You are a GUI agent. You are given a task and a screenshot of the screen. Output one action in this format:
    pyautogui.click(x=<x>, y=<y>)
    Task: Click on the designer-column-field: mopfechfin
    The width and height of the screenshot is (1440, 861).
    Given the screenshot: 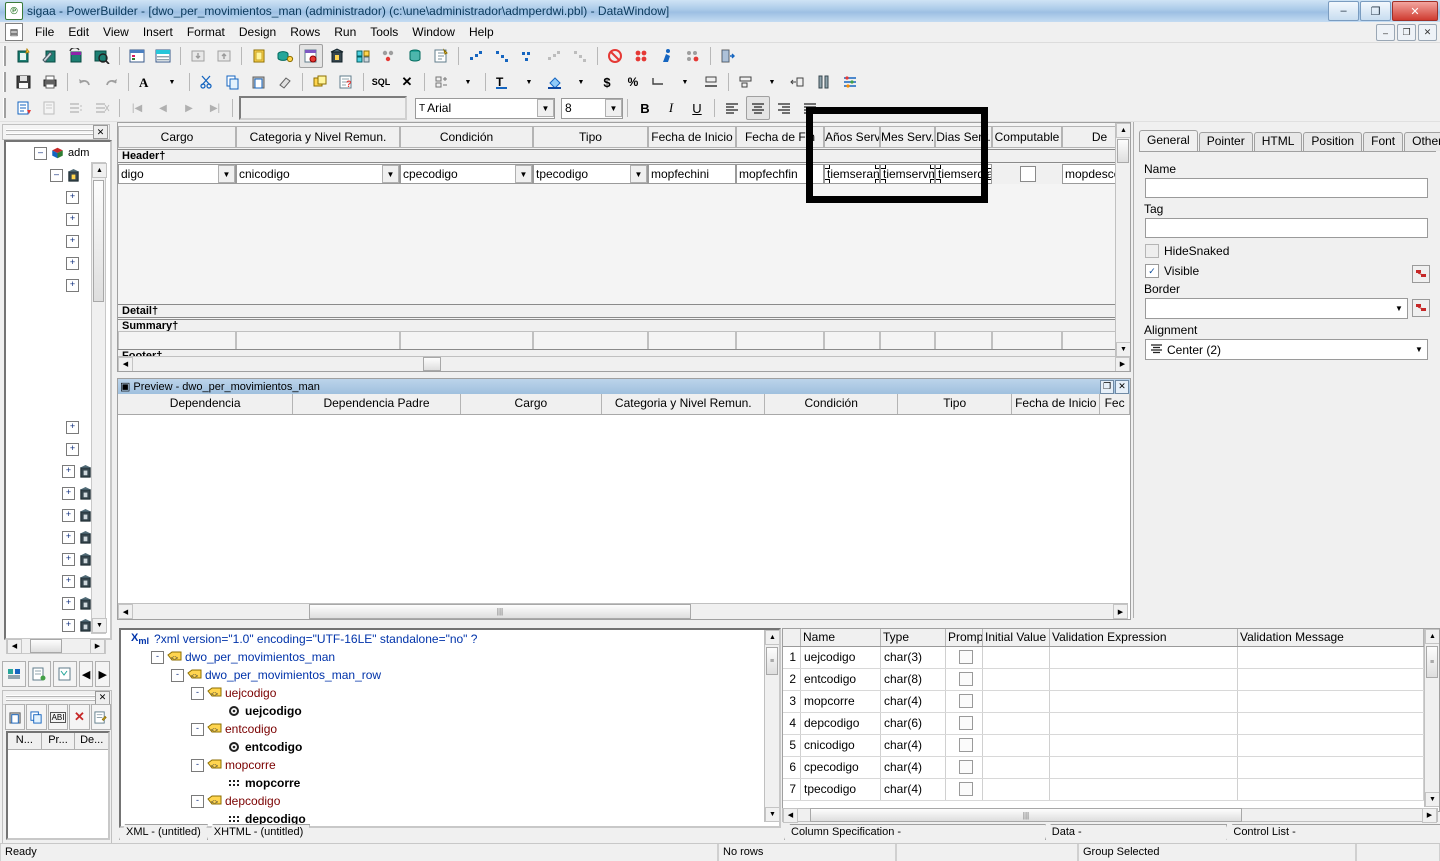 What is the action you would take?
    pyautogui.click(x=780, y=174)
    